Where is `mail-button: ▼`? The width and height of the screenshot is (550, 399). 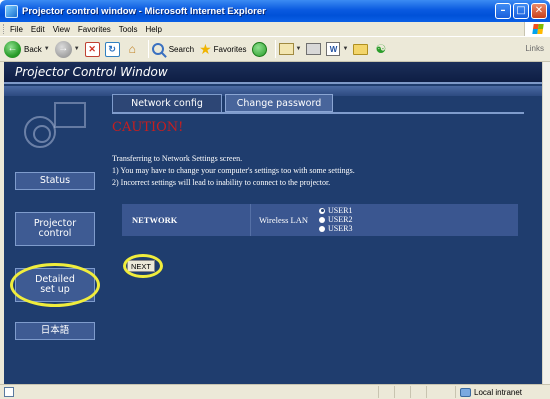 mail-button: ▼ is located at coordinates (290, 49).